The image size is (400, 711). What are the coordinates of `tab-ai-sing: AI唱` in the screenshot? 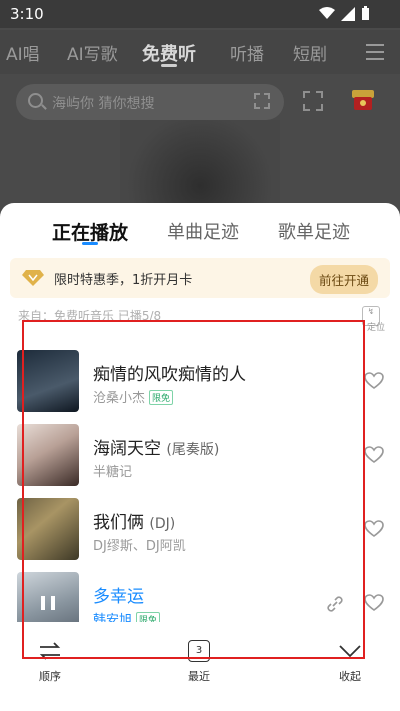 It's located at (23, 52).